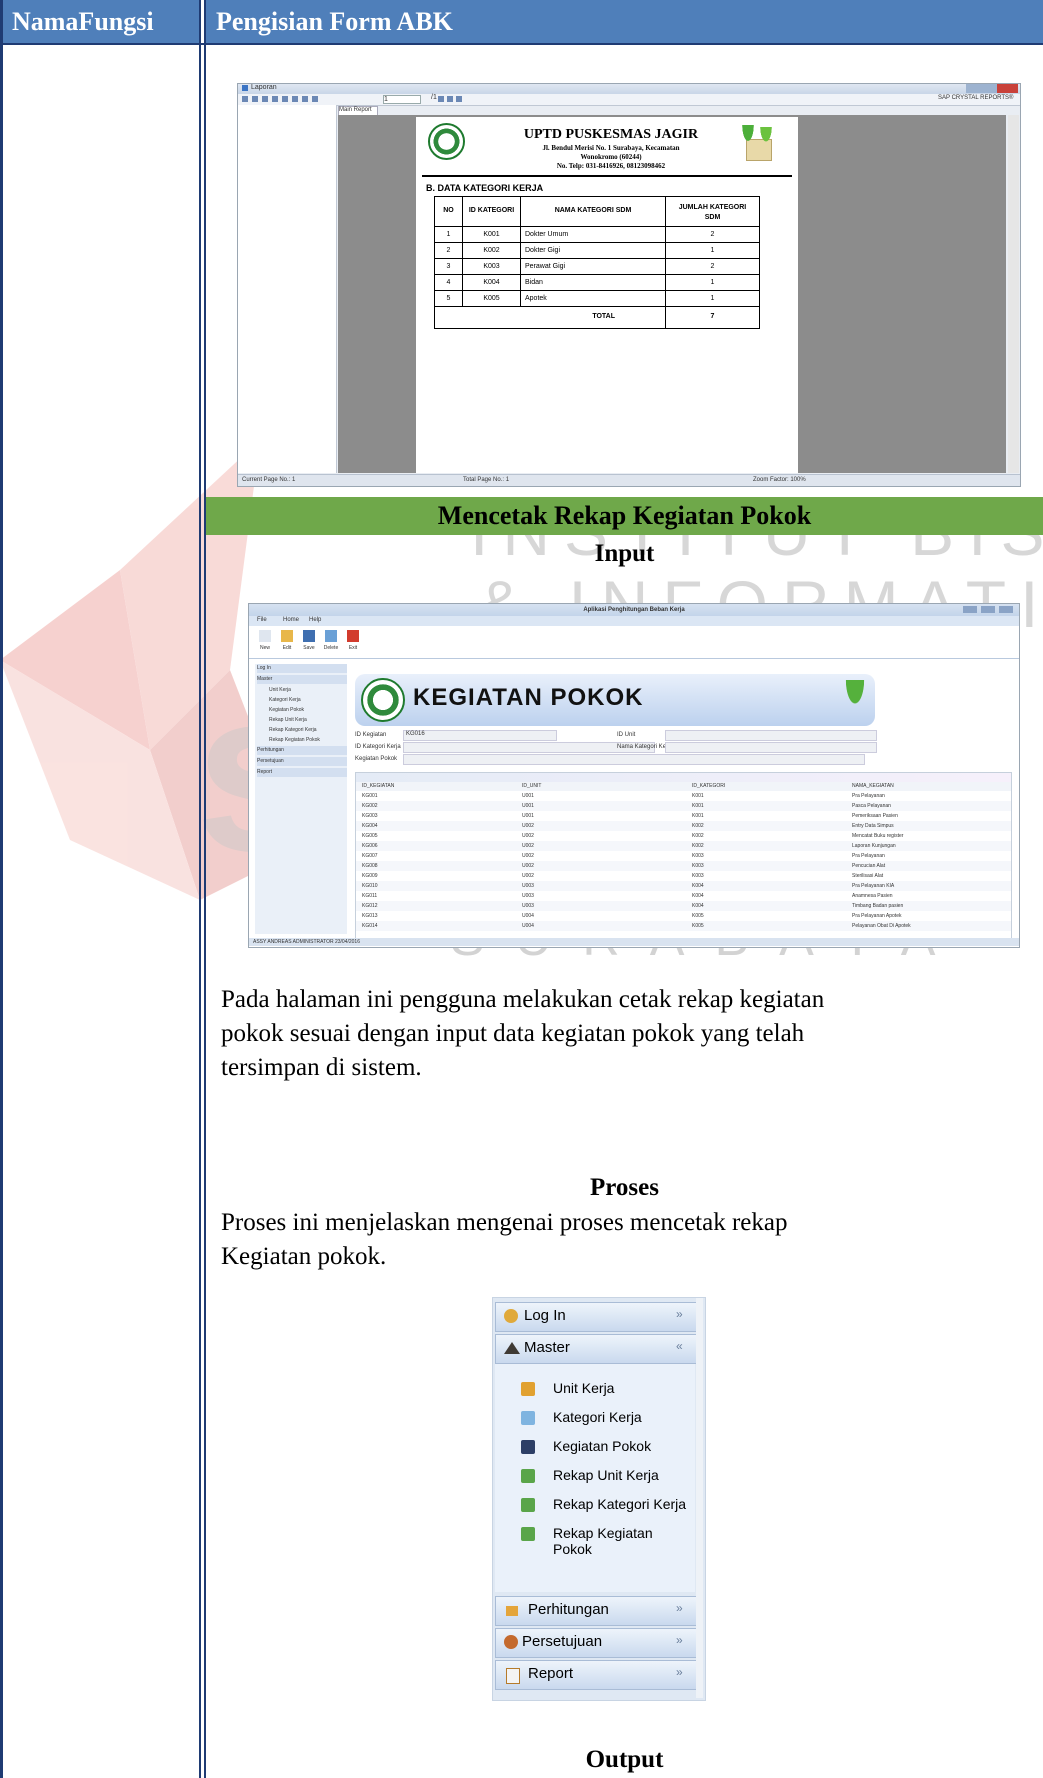 The height and width of the screenshot is (1778, 1043). What do you see at coordinates (877, 916) in the screenshot?
I see `grid-cell: Pra Pelayanan Apotek` at bounding box center [877, 916].